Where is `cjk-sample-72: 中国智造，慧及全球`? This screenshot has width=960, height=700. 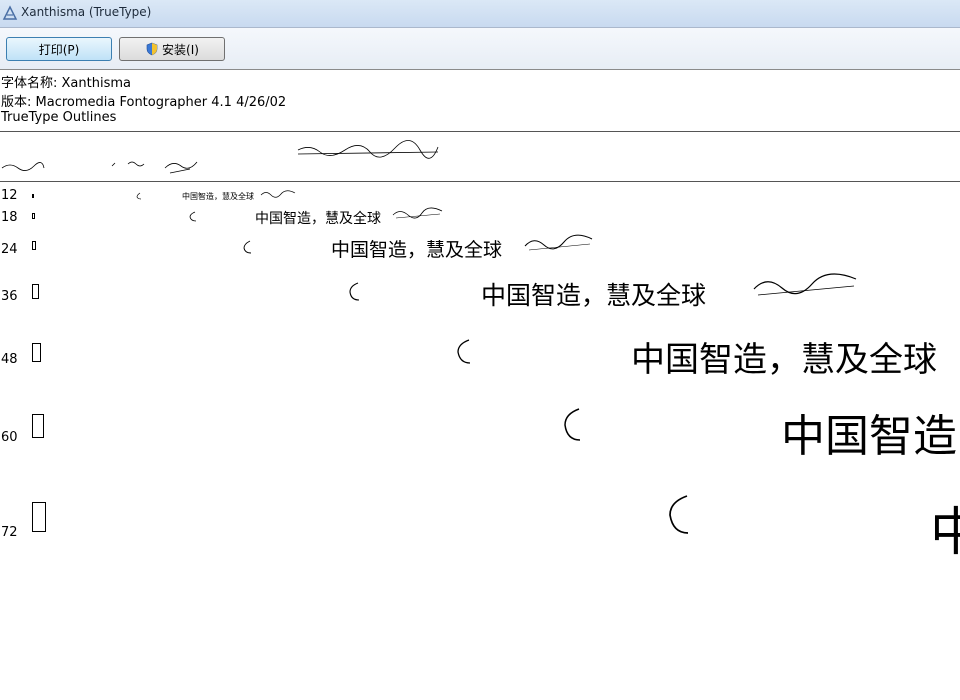
cjk-sample-72: 中国智造，慧及全球 is located at coordinates (945, 533).